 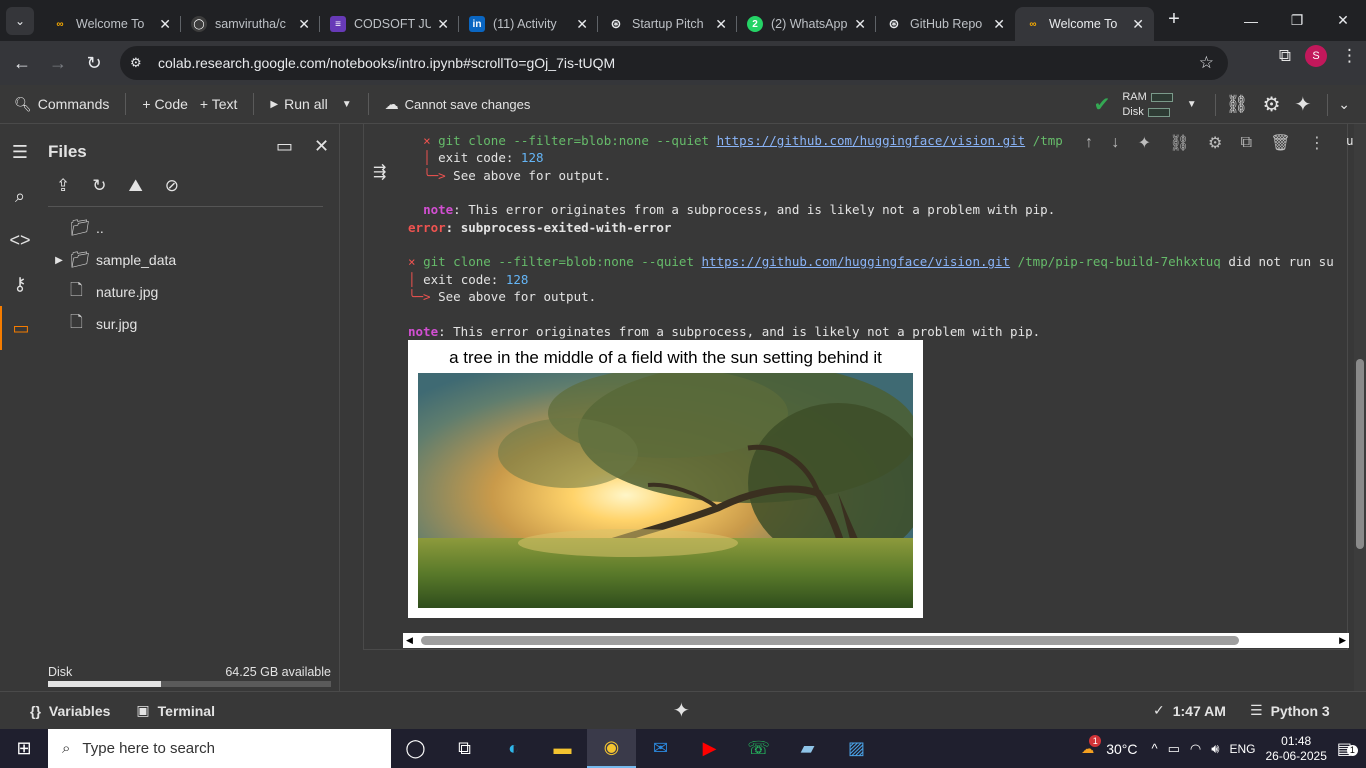 What do you see at coordinates (458, 104) in the screenshot?
I see `cannot-save-indicator: ☁ Cannot save changes` at bounding box center [458, 104].